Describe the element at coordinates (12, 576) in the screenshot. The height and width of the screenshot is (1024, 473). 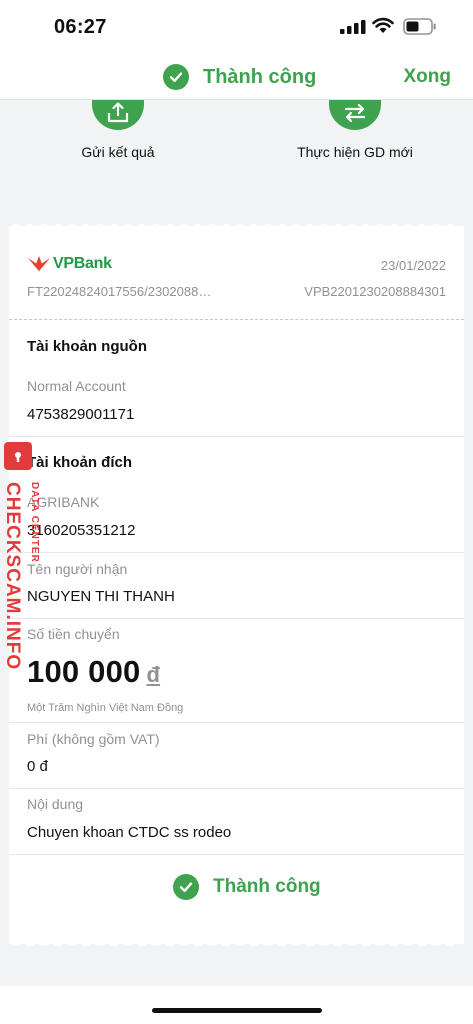
I see `watermark-main-text: CHECKSCAM.INFO` at that location.